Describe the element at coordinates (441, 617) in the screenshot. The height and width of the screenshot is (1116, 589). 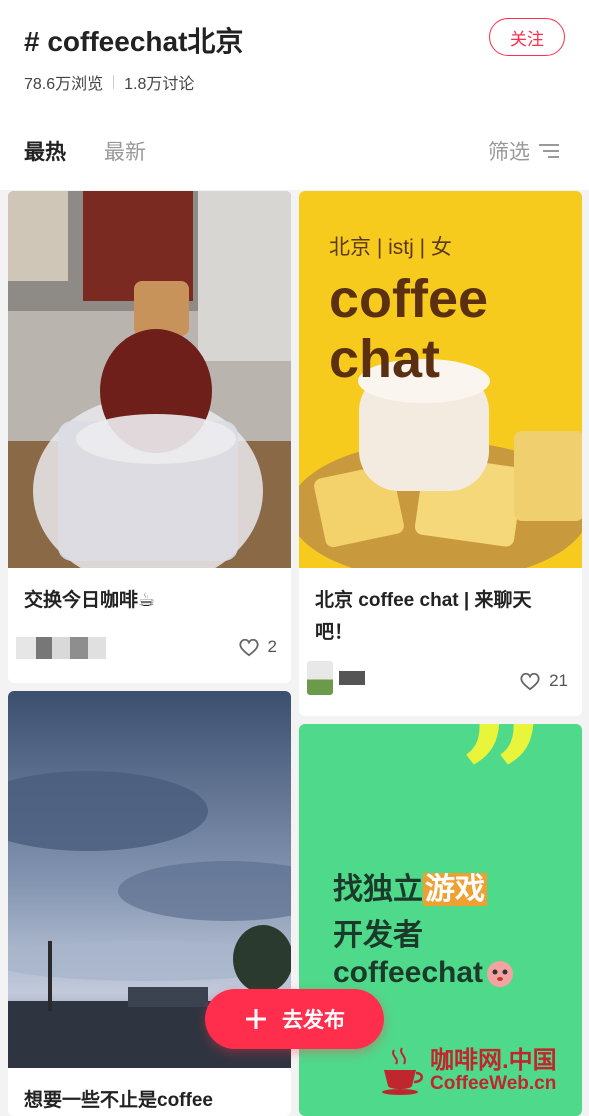
I see `post-caption: 北京 coffee chat | 来聊天吧！` at that location.